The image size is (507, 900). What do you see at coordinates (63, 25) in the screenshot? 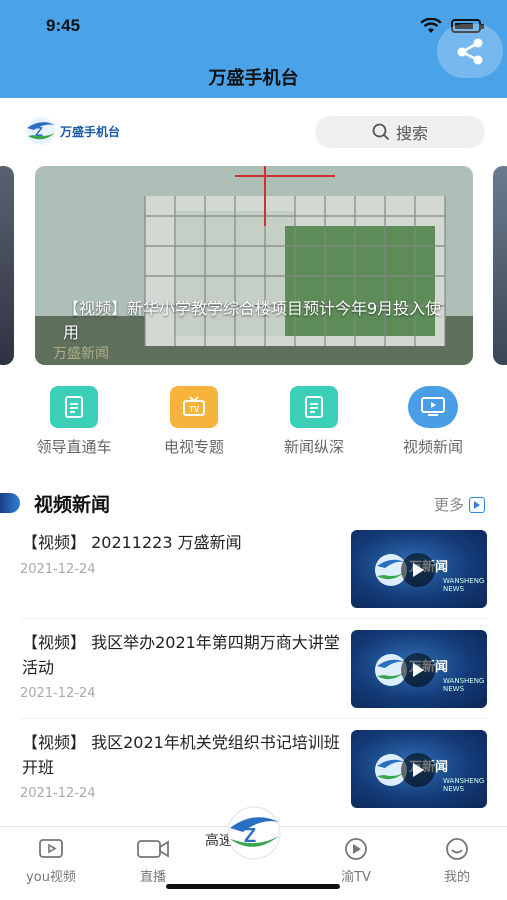
I see `status-time: 9:45` at bounding box center [63, 25].